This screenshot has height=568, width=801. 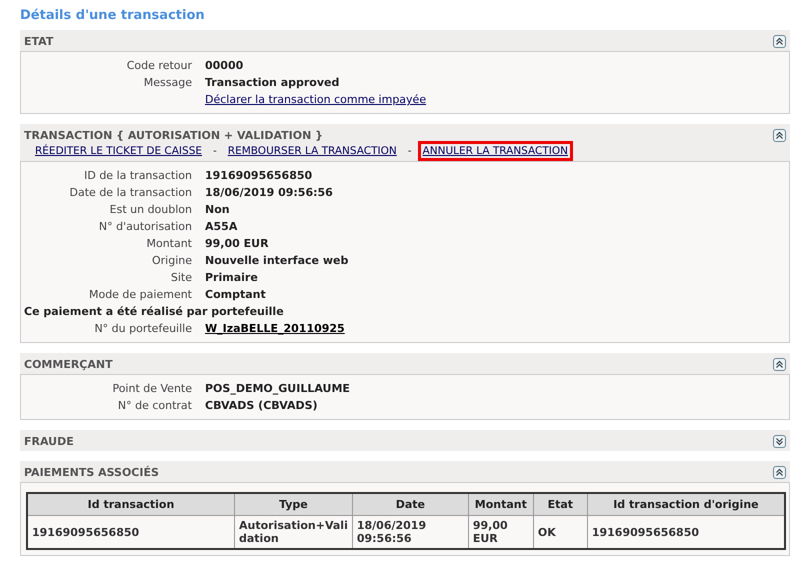 I want to click on field-value: Non, so click(x=217, y=209).